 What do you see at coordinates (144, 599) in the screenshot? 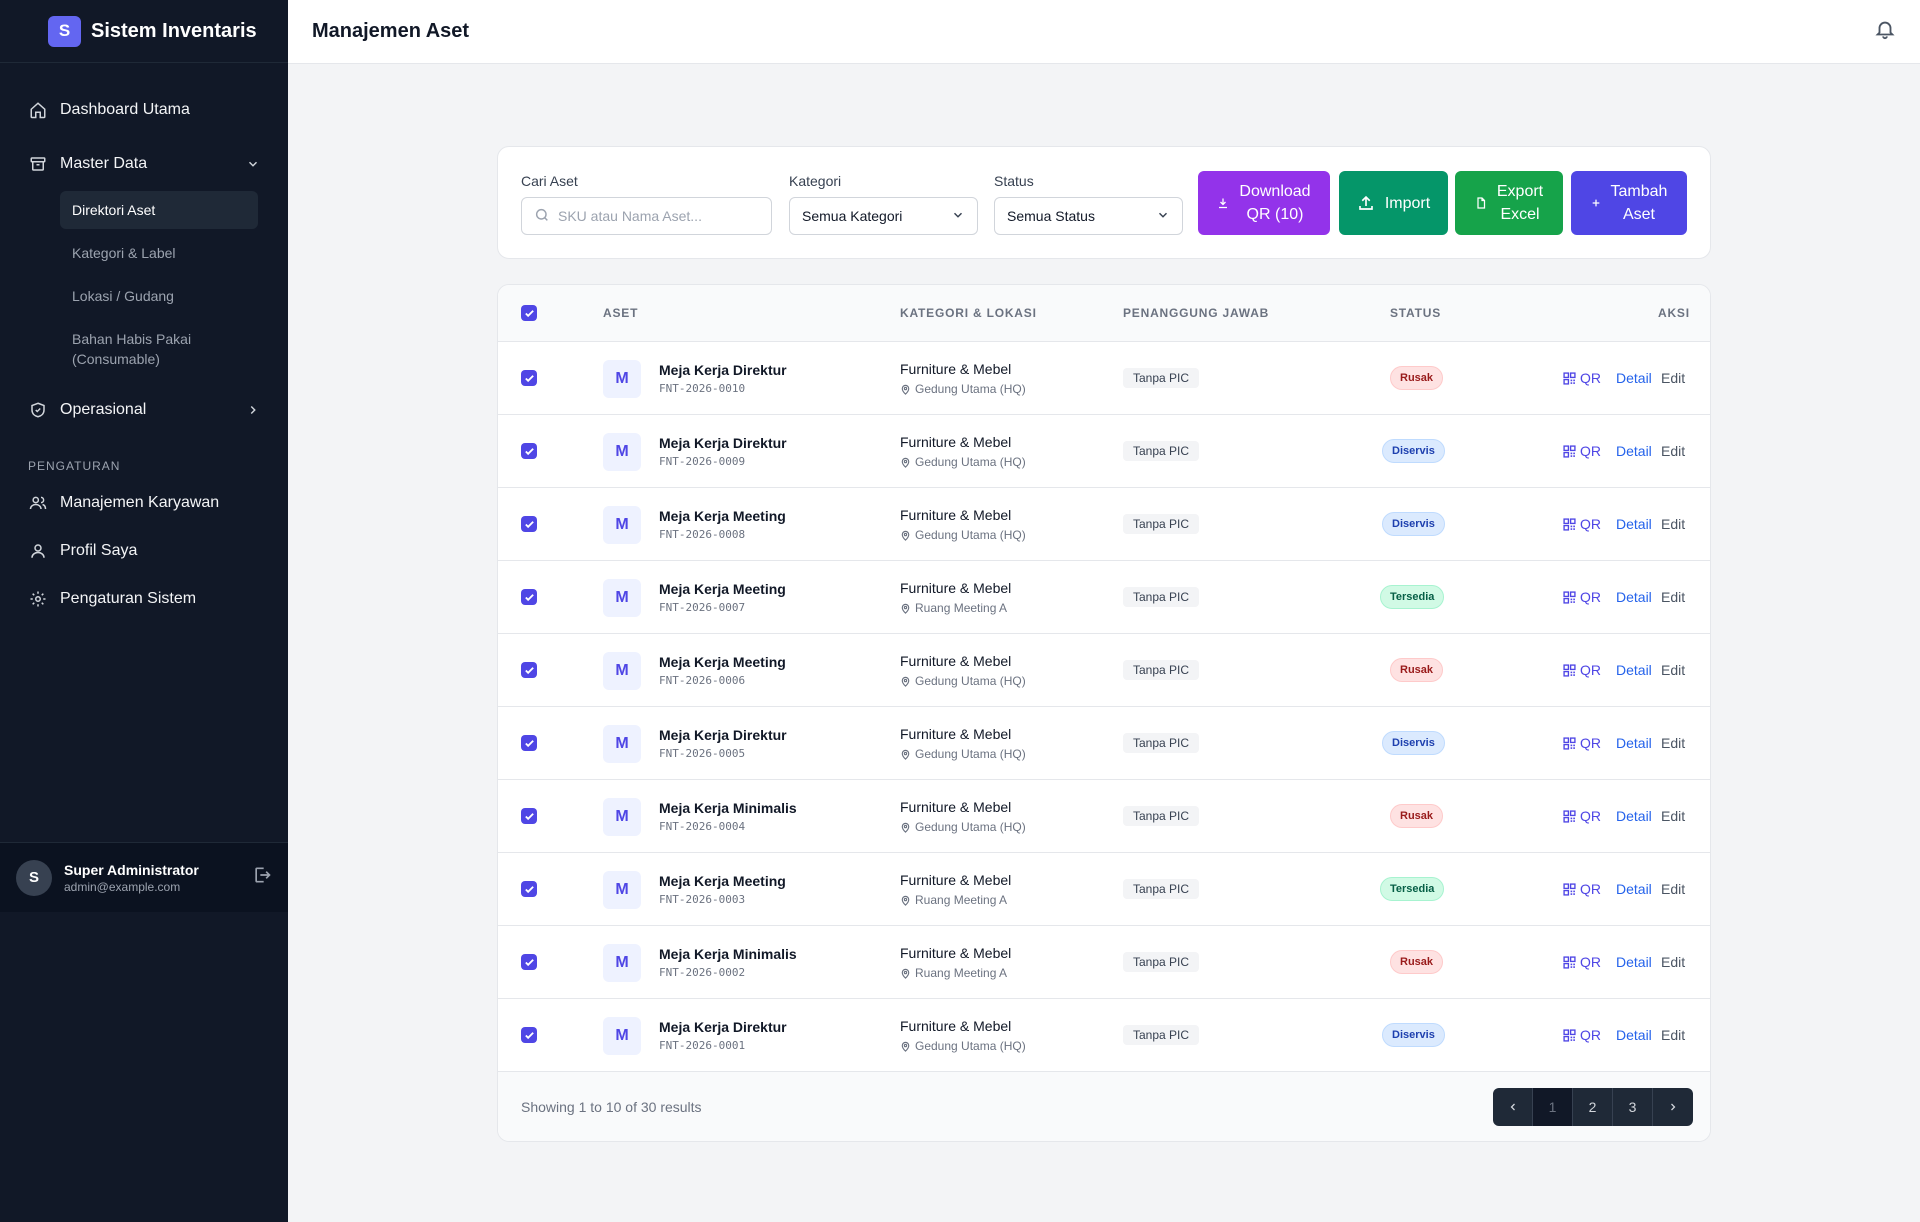
I see `sidebar-item-pengaturan-sistem: Pengaturan Sistem` at bounding box center [144, 599].